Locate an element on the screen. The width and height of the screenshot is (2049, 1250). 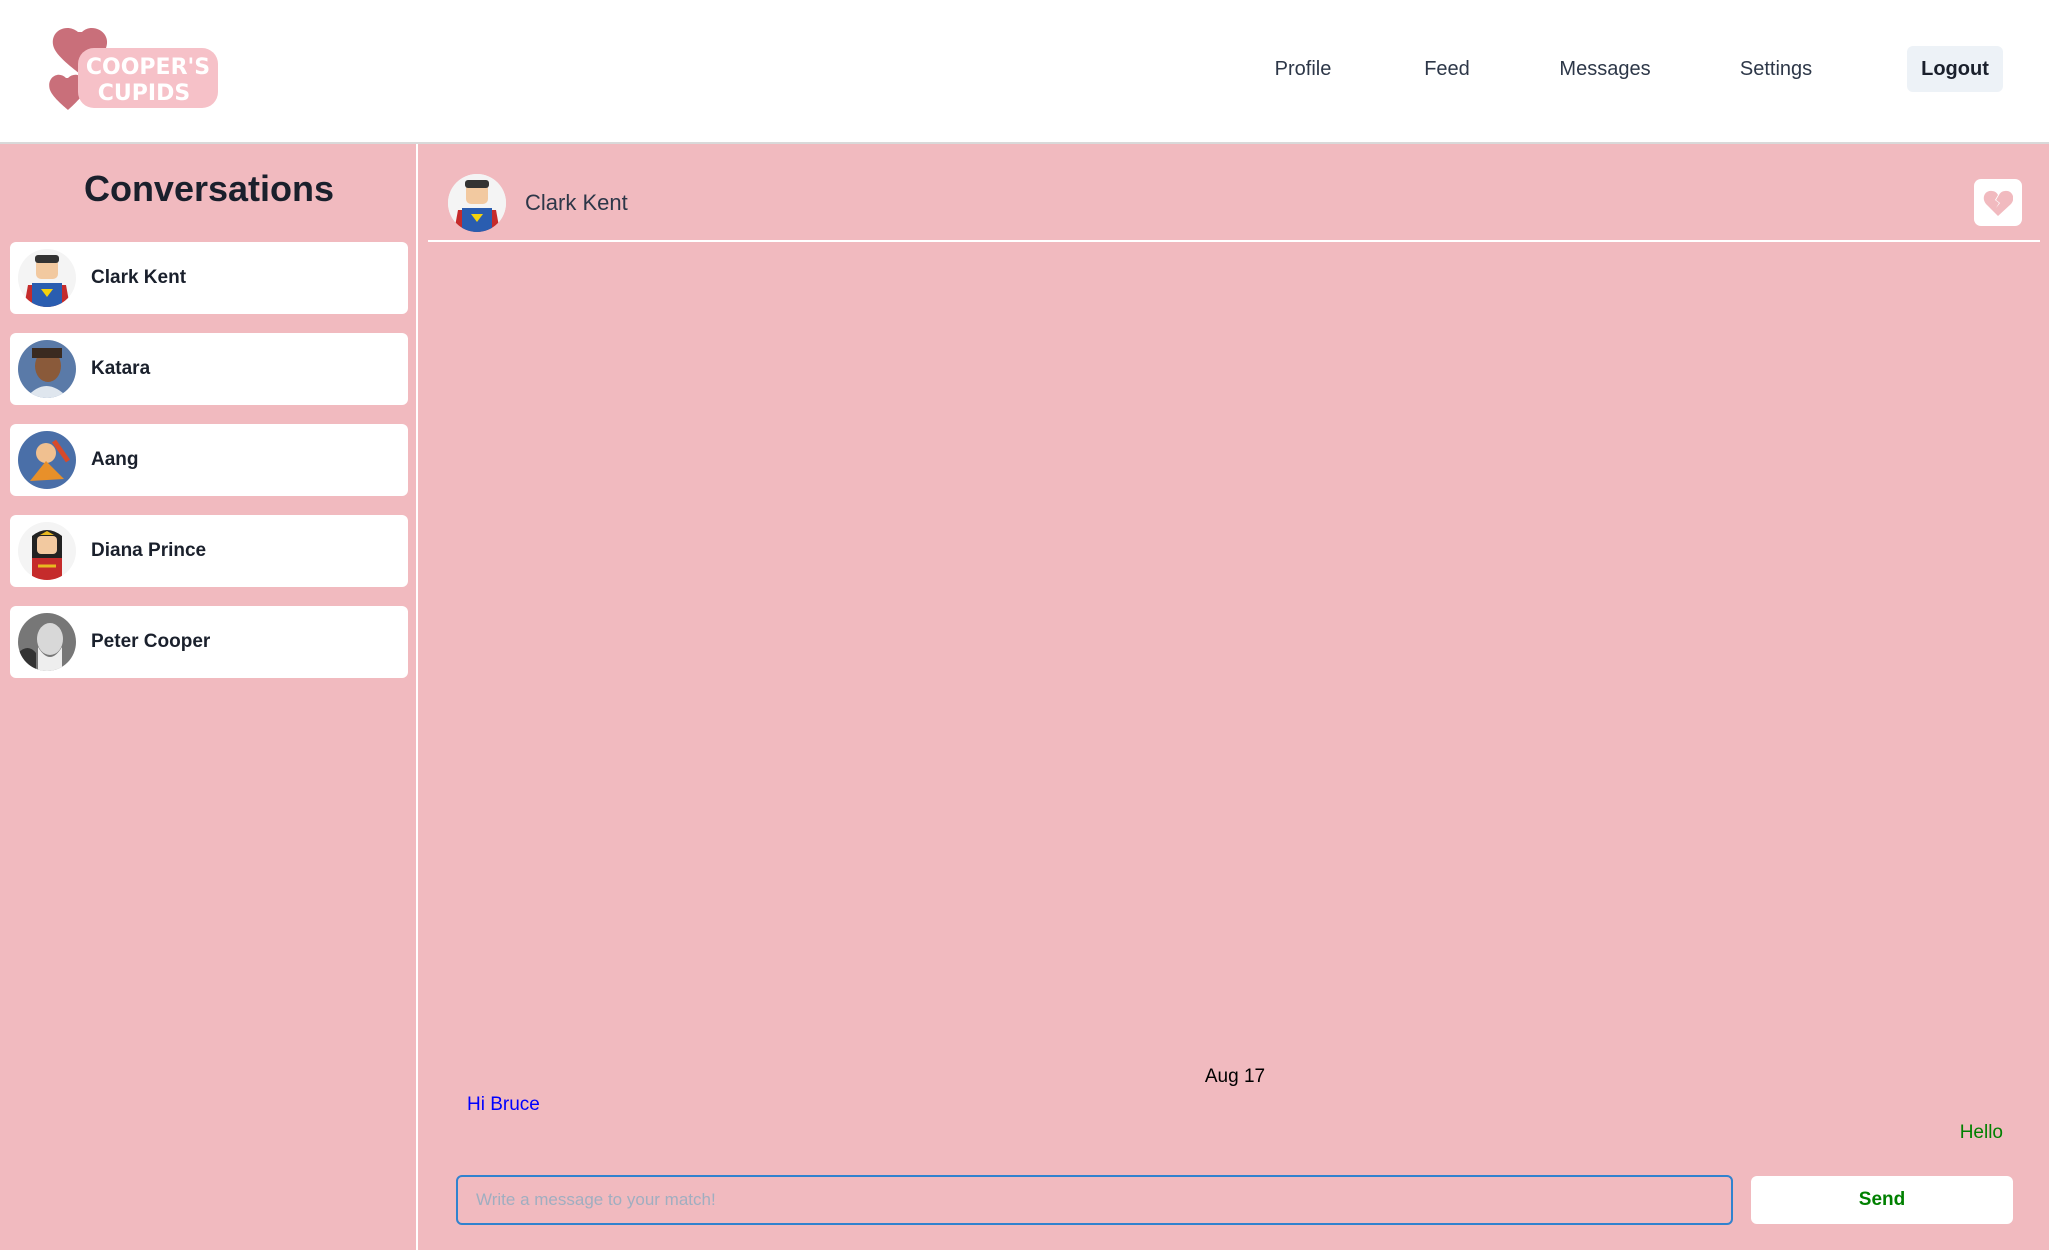
unmatch-button is located at coordinates (1998, 202).